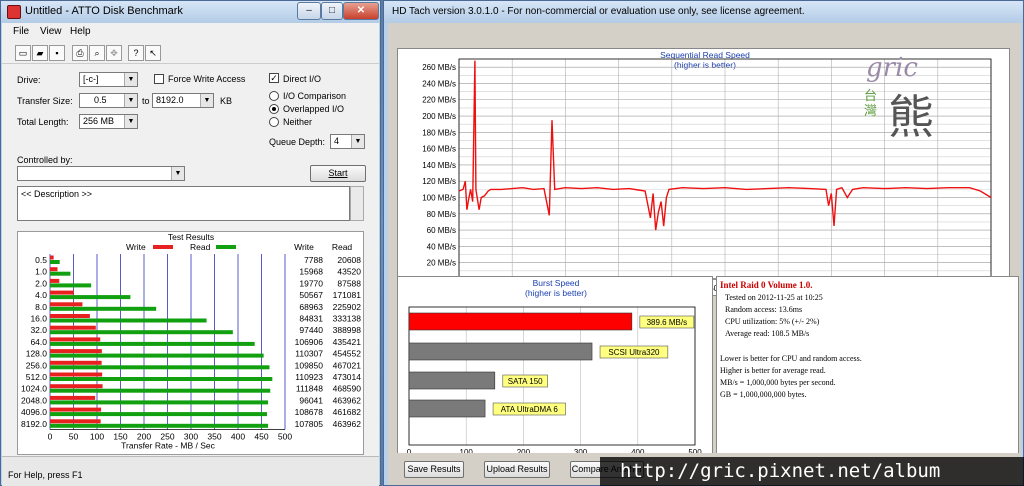 This screenshot has width=1024, height=486. I want to click on read-value: 435421, so click(347, 342).